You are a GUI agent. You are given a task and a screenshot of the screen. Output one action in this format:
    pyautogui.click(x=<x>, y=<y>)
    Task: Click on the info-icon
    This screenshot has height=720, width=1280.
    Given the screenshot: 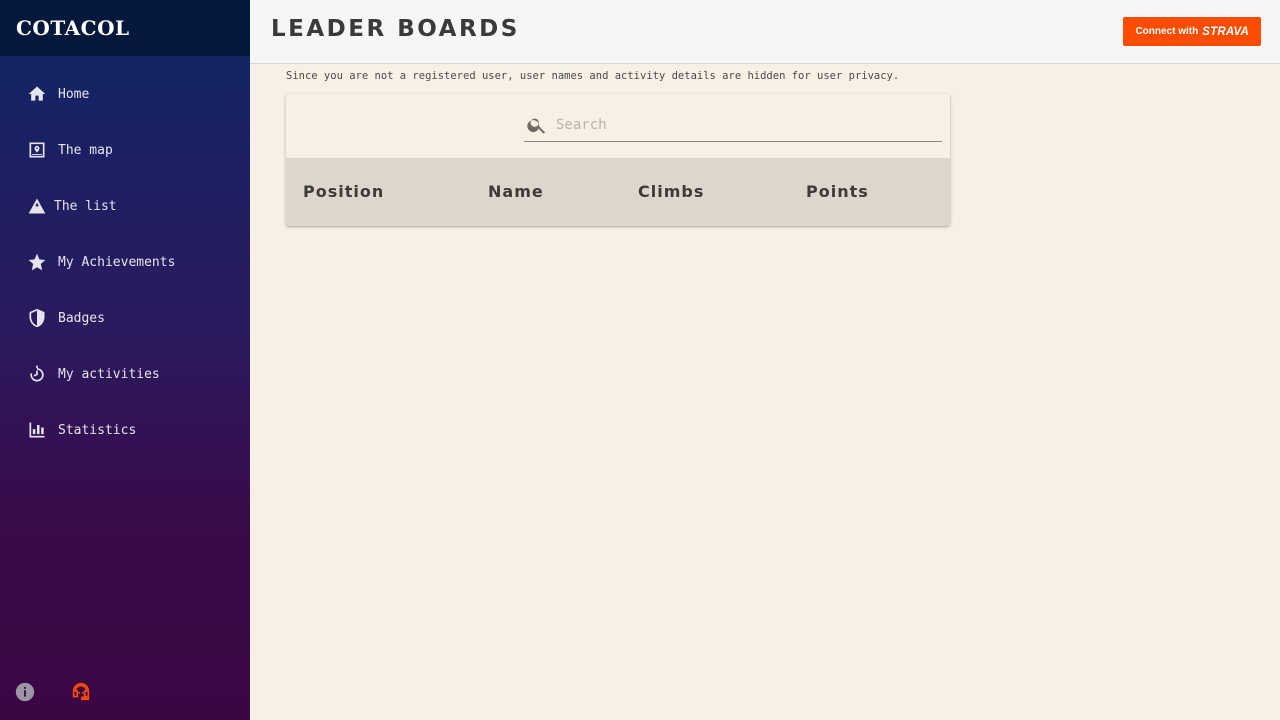 What is the action you would take?
    pyautogui.click(x=25, y=694)
    